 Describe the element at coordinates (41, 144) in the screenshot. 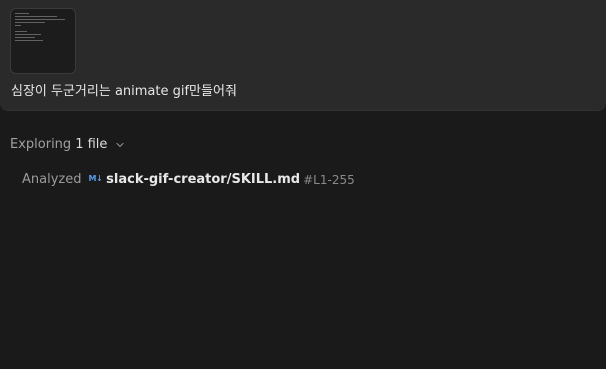

I see `exploring-label: Exploring` at that location.